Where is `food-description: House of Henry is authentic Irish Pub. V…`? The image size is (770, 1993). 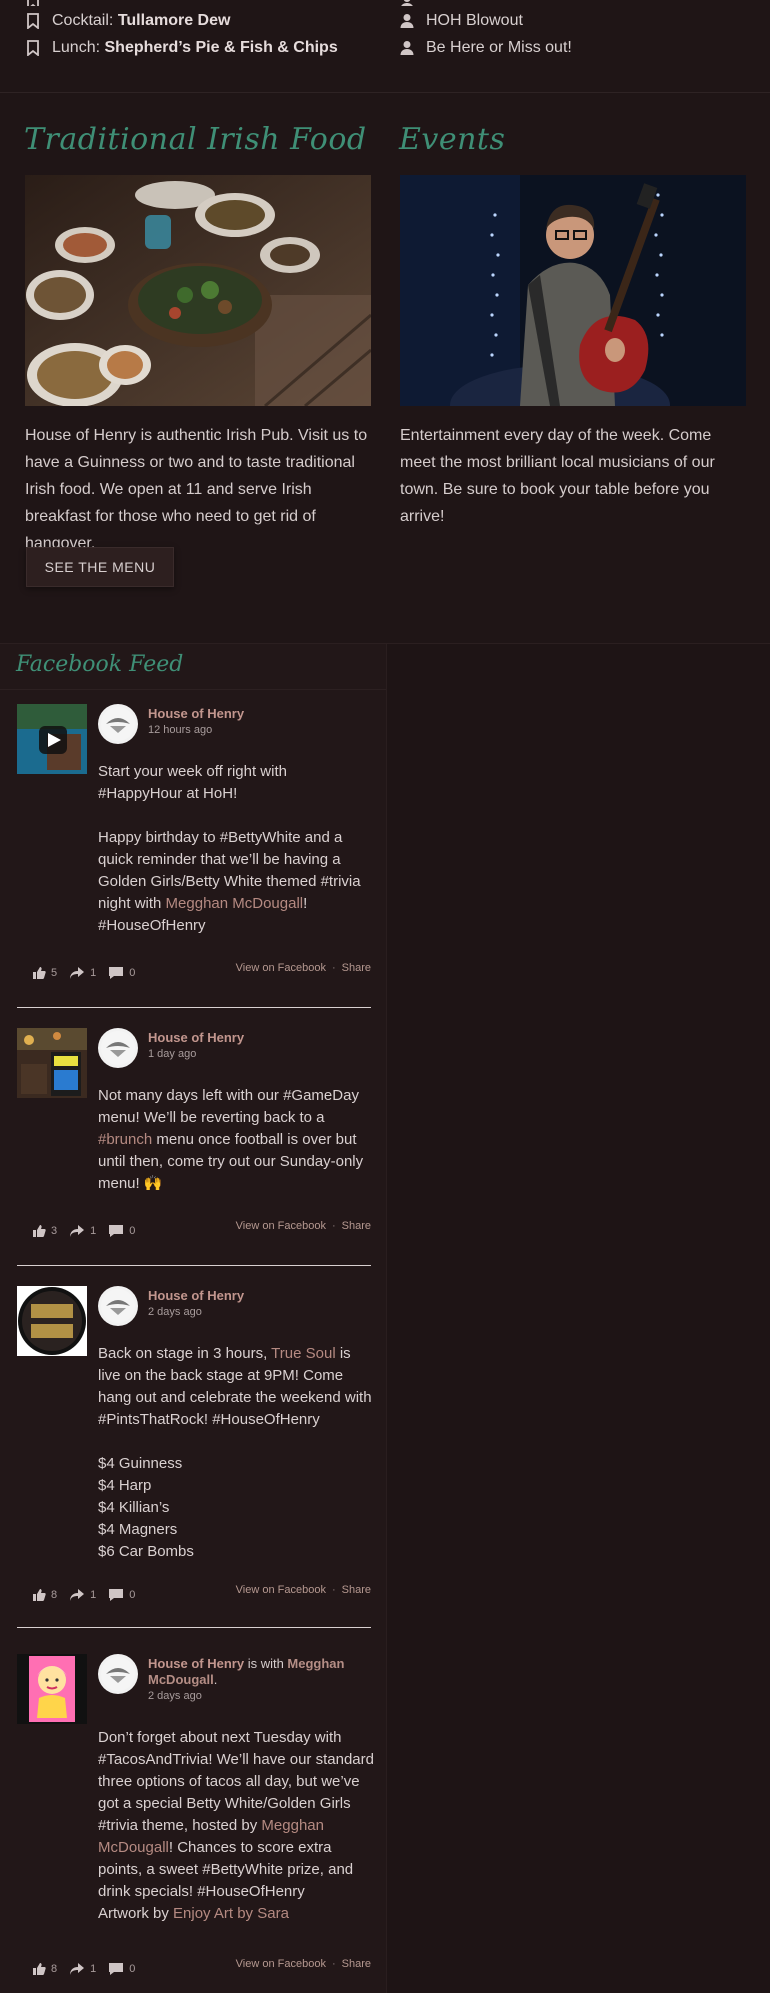 food-description: House of Henry is authentic Irish Pub. V… is located at coordinates (196, 489).